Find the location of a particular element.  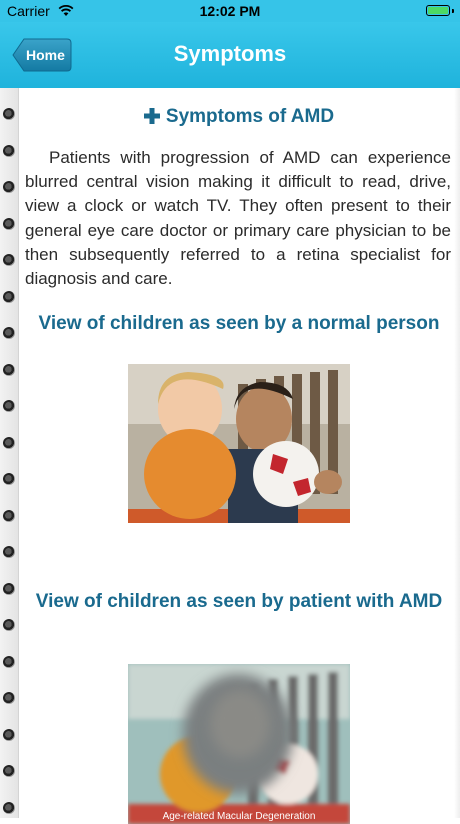

navigation-bar: Home Symptoms is located at coordinates (230, 55).